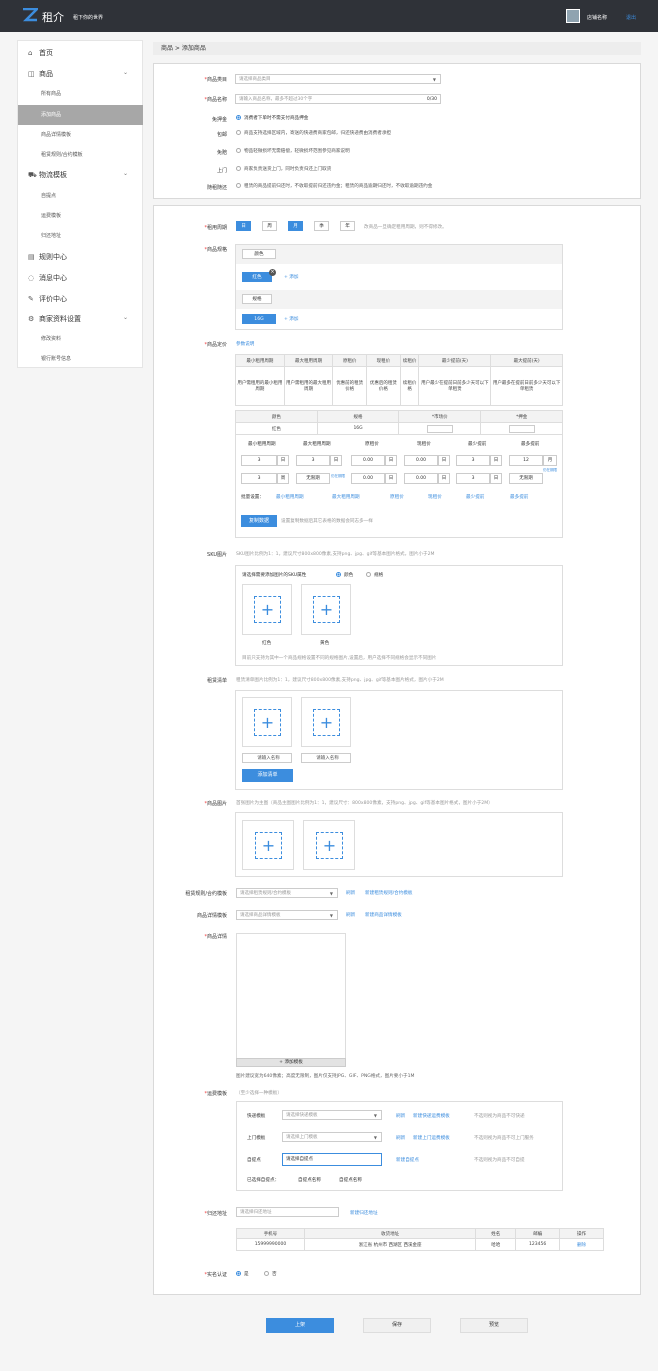 This screenshot has width=658, height=1371. Describe the element at coordinates (374, 575) in the screenshot. I see `sku-opt-size: 规格` at that location.